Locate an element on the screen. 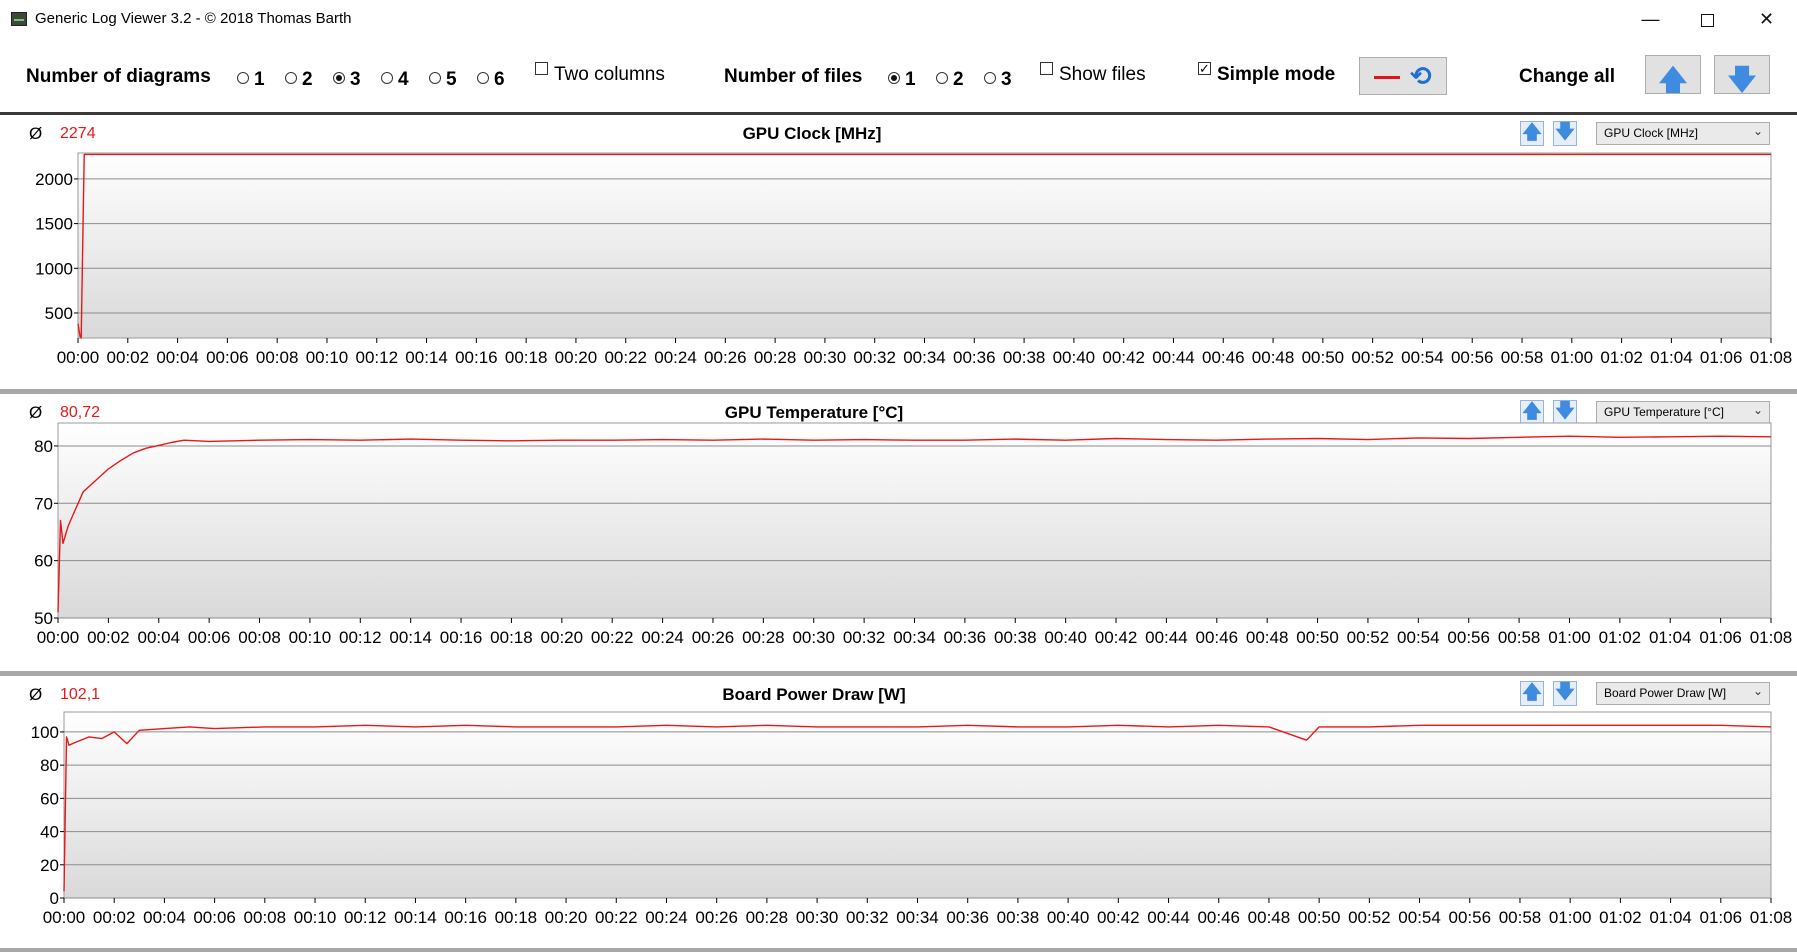  files-radio-3: 3 is located at coordinates (998, 79).